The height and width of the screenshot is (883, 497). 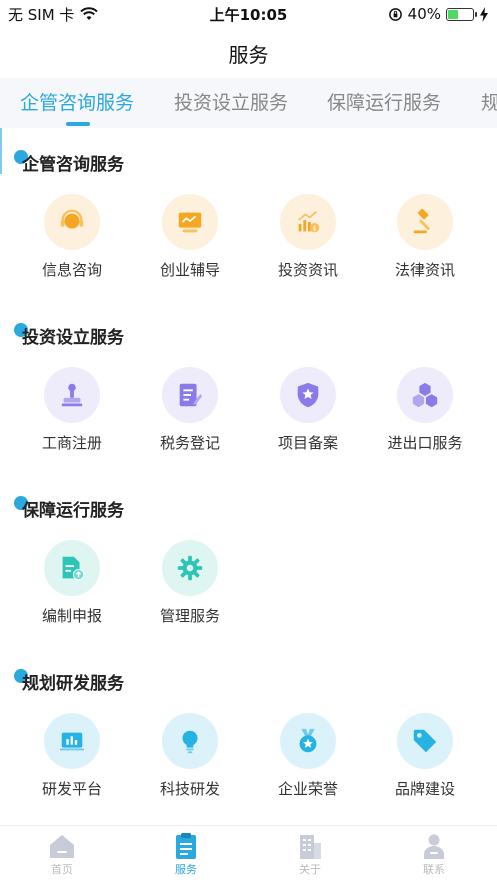 What do you see at coordinates (62, 846) in the screenshot?
I see `home-icon` at bounding box center [62, 846].